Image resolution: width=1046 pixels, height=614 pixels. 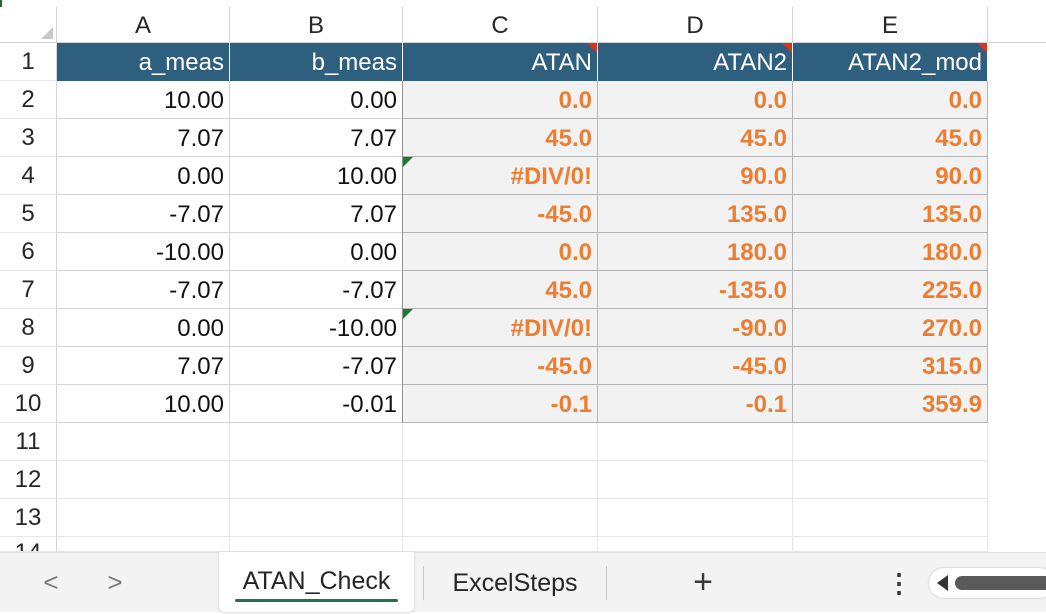 I want to click on cell-d9: -45.0, so click(x=695, y=366).